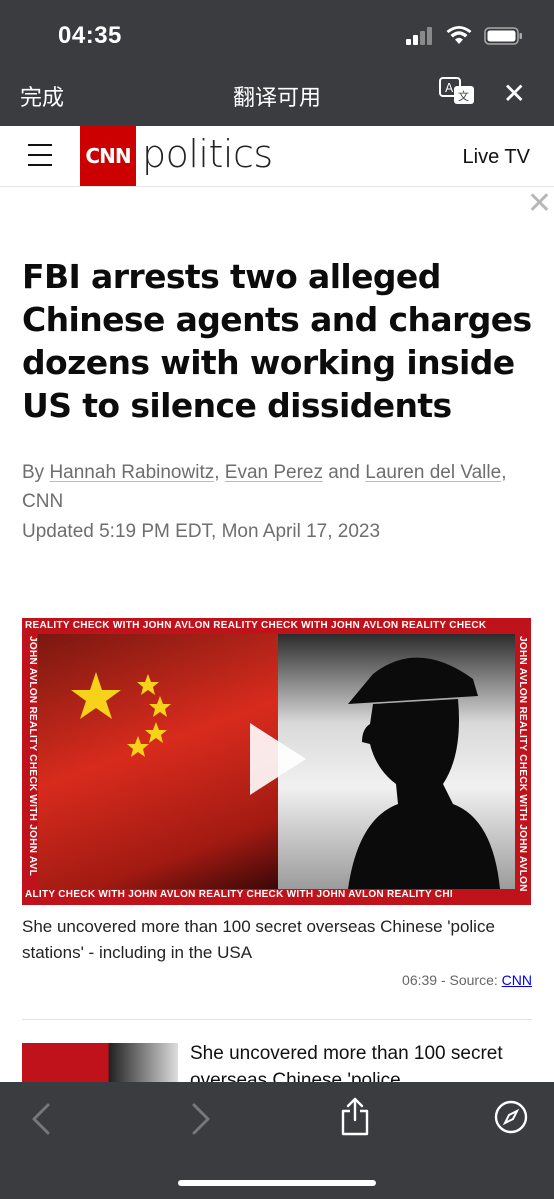 Image resolution: width=554 pixels, height=1199 pixels. I want to click on translate-bar: 完成 翻译可用 A 文 ✕, so click(277, 95).